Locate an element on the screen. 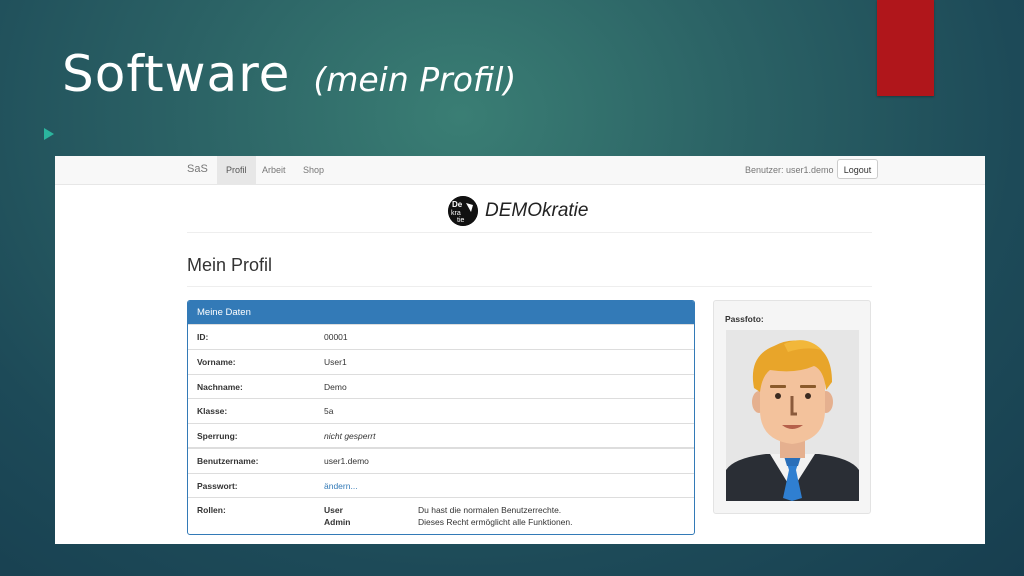 This screenshot has height=576, width=1024. avatar-illustration-icon is located at coordinates (792, 415).